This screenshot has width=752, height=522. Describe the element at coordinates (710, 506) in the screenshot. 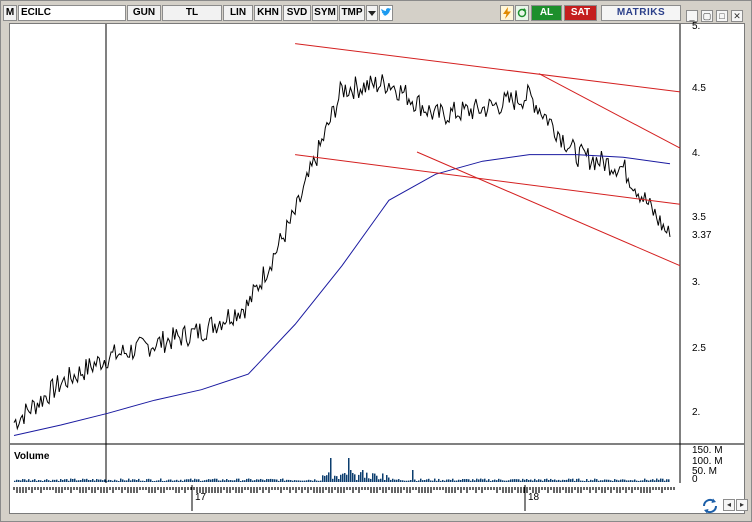

I see `sync-button` at that location.